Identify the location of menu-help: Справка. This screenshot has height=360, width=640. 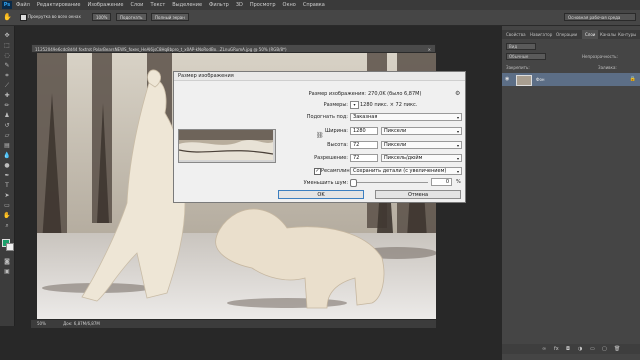
(314, 5).